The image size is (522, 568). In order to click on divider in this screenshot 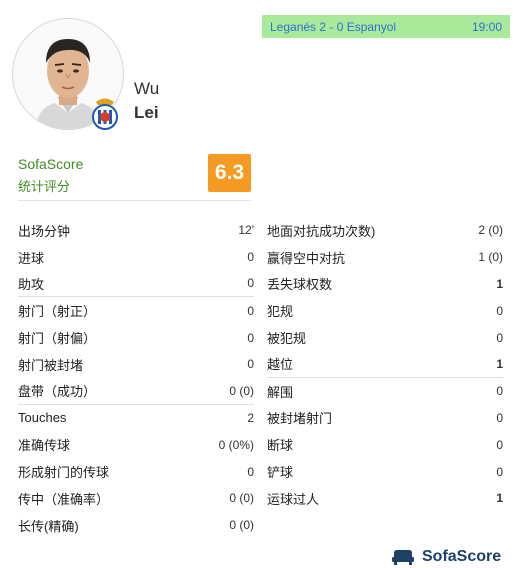, I will do `click(134, 200)`.